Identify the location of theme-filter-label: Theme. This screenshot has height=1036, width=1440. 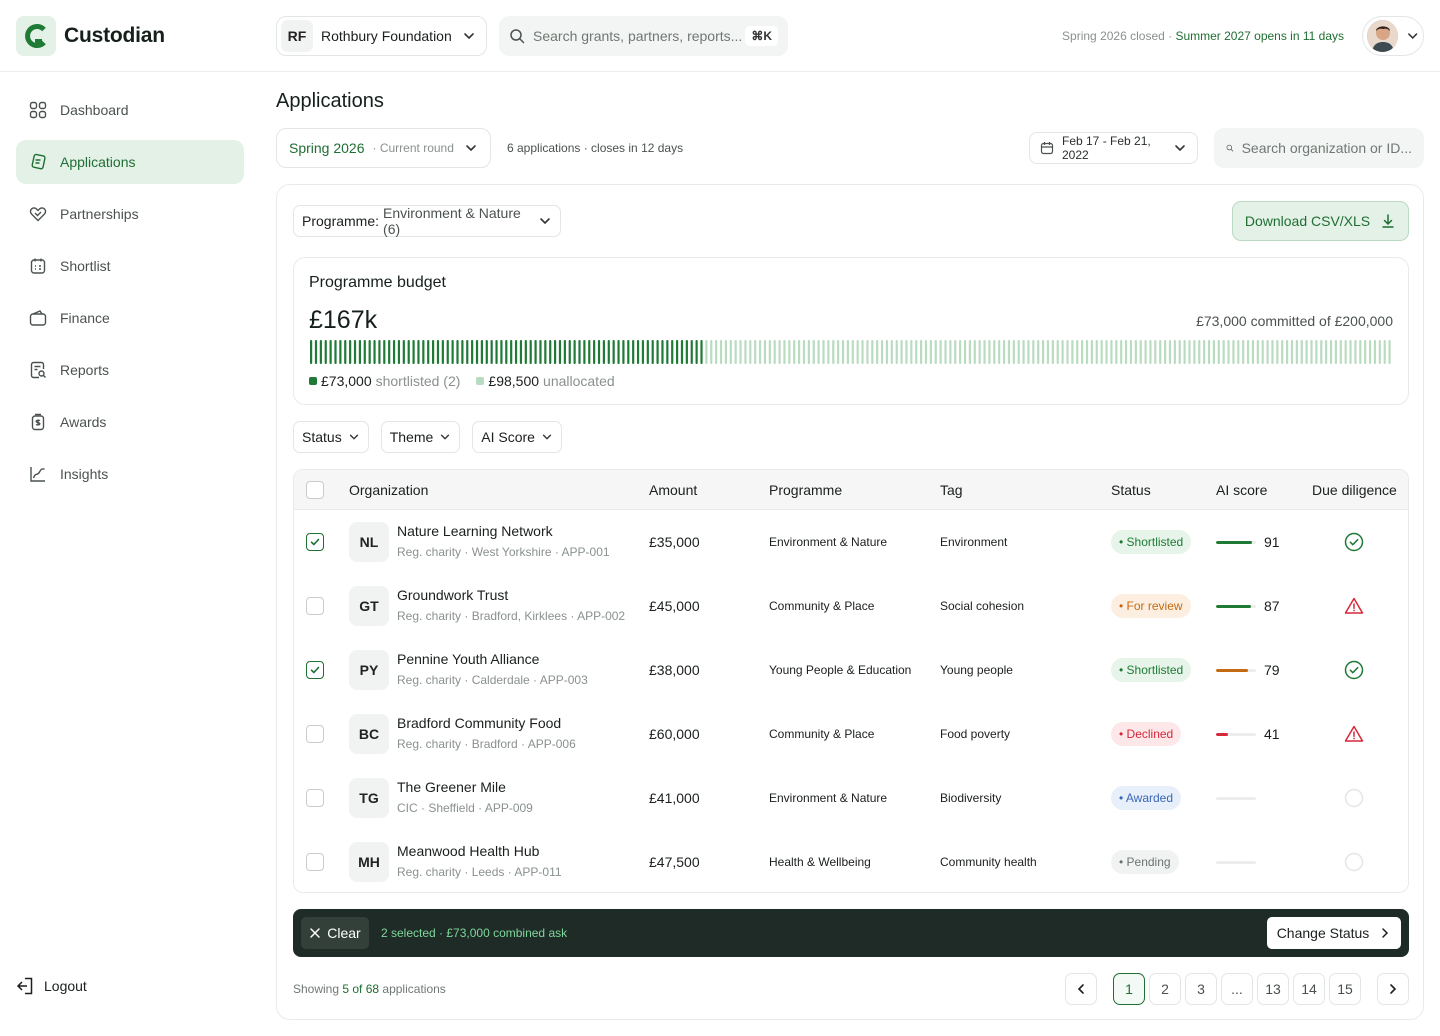
(411, 437).